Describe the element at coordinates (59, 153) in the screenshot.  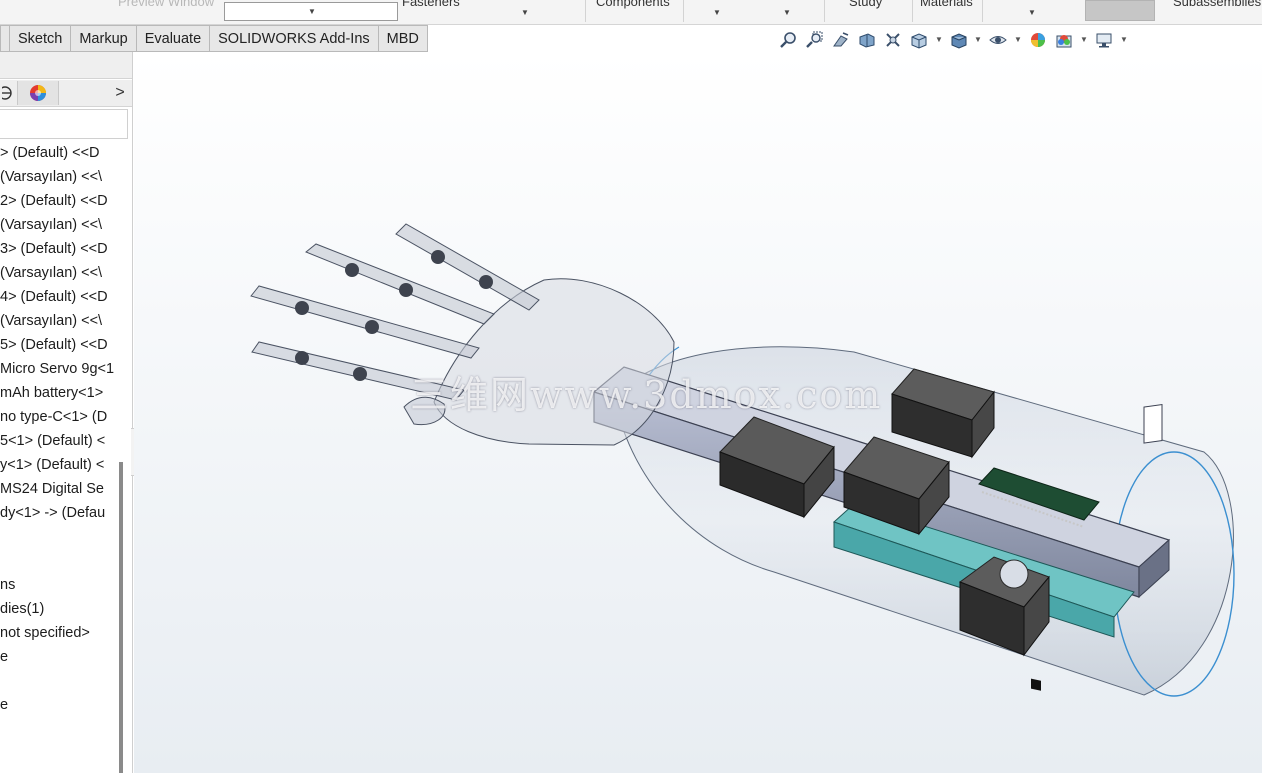
I see `tree-item: > (Default) <<D` at that location.